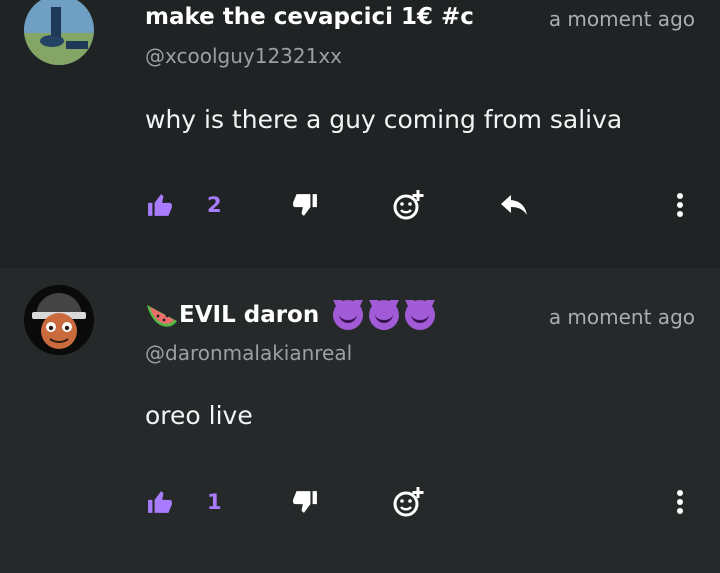  What do you see at coordinates (325, 315) in the screenshot?
I see `author-name: EVIL daron` at bounding box center [325, 315].